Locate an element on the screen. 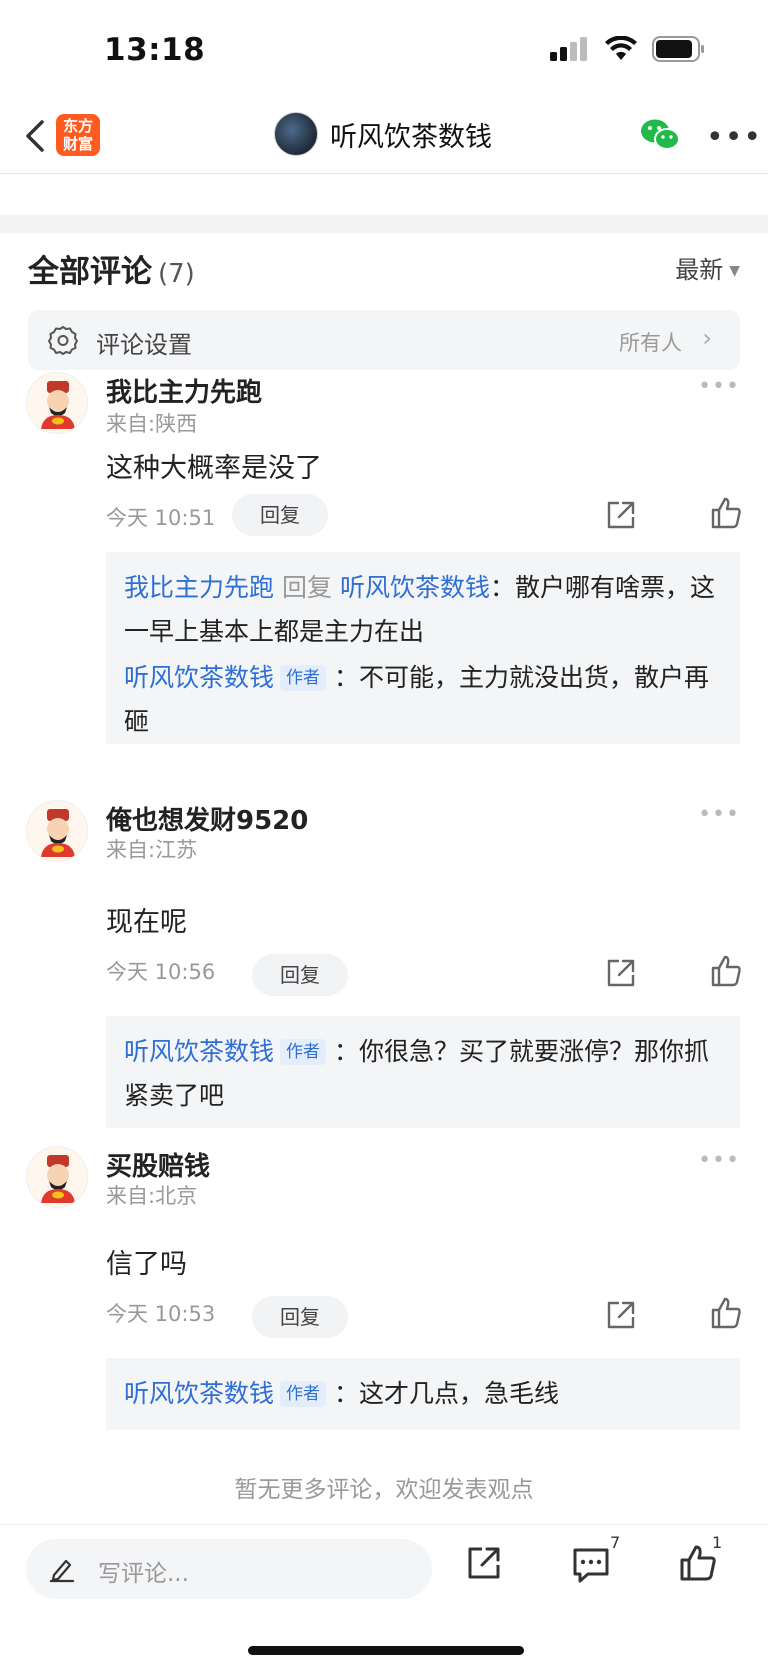 The image size is (768, 1665). settings-label: 评论设置 is located at coordinates (144, 345).